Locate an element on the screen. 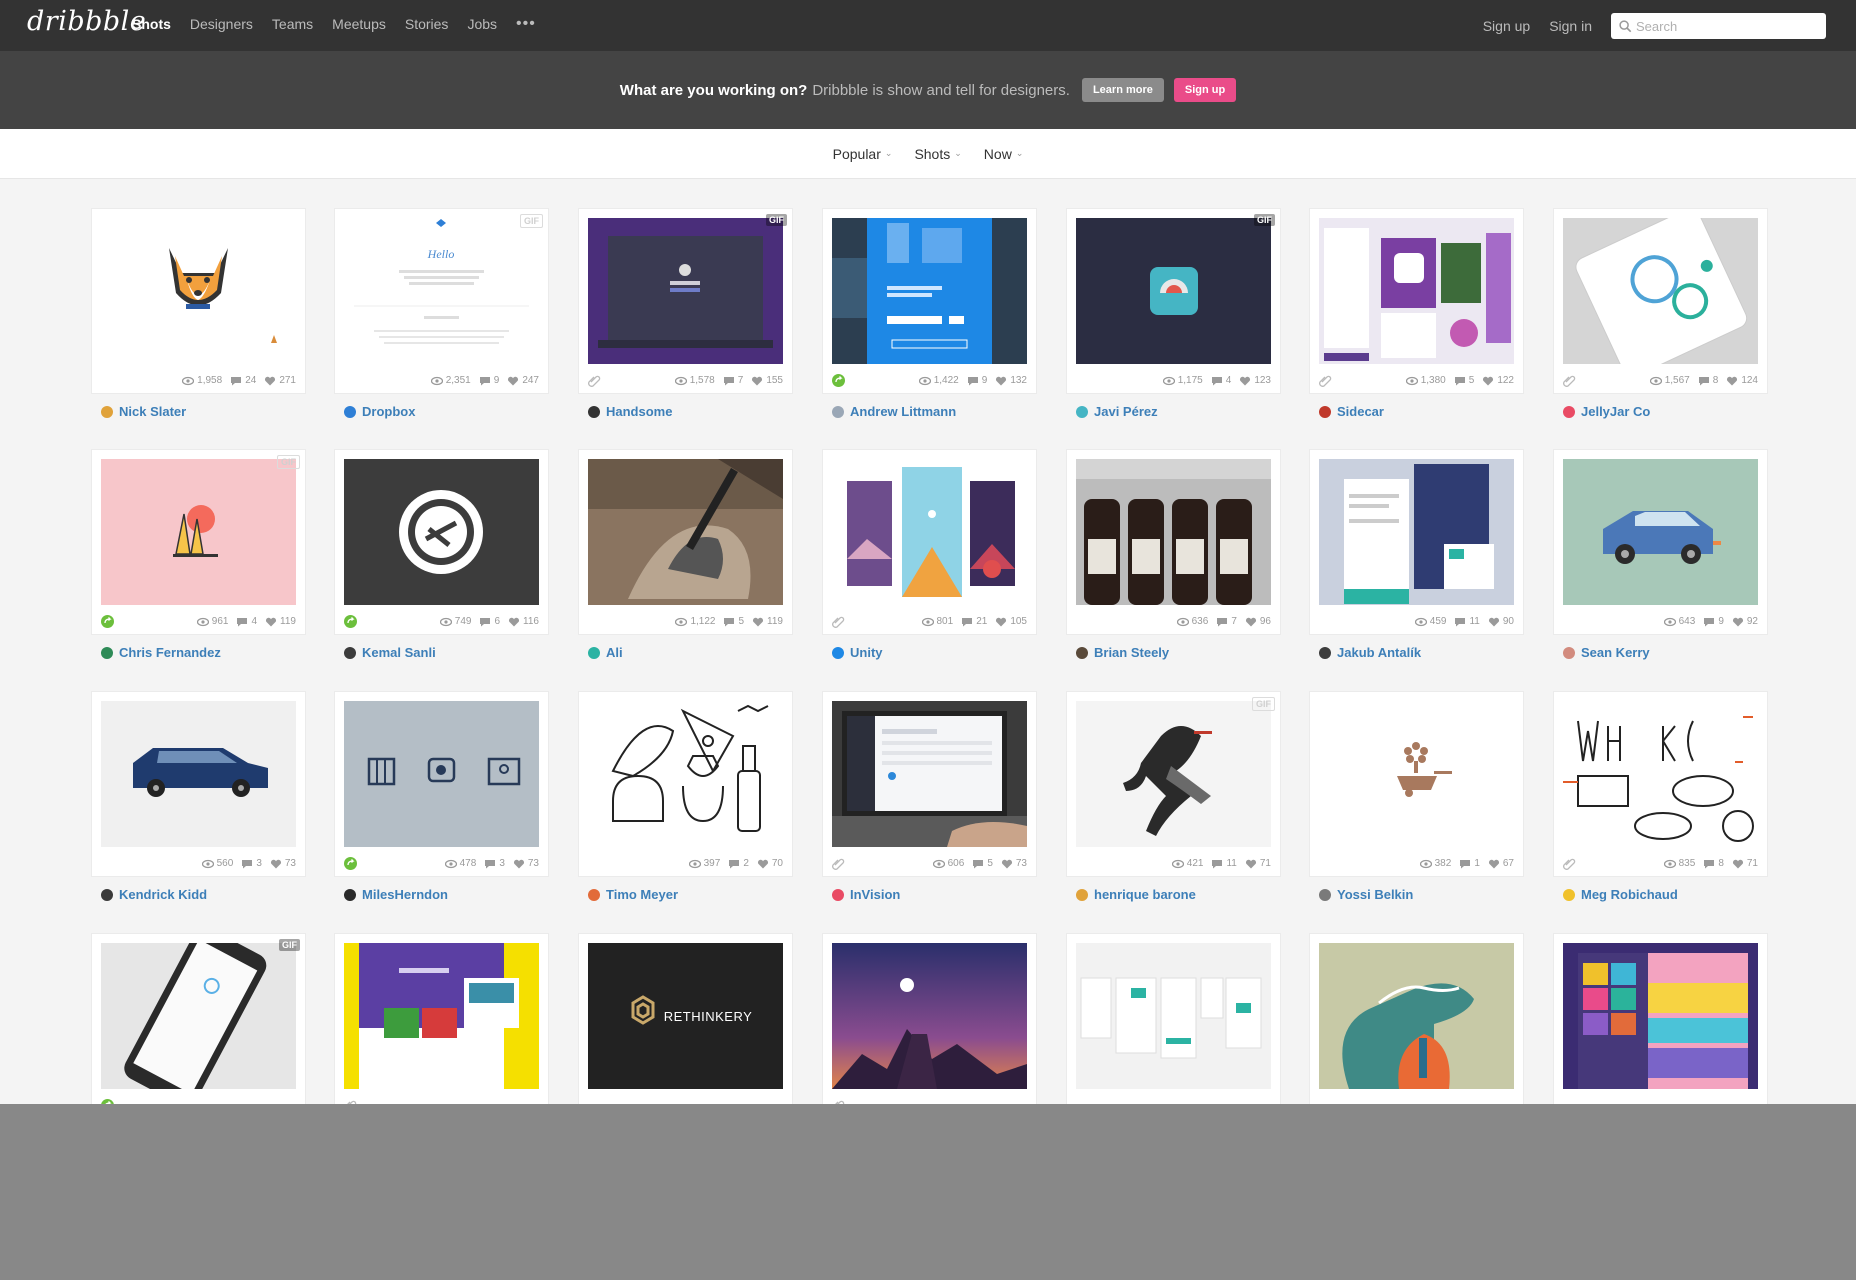 This screenshot has width=1856, height=1280. comments-stat: 3 is located at coordinates (251, 863).